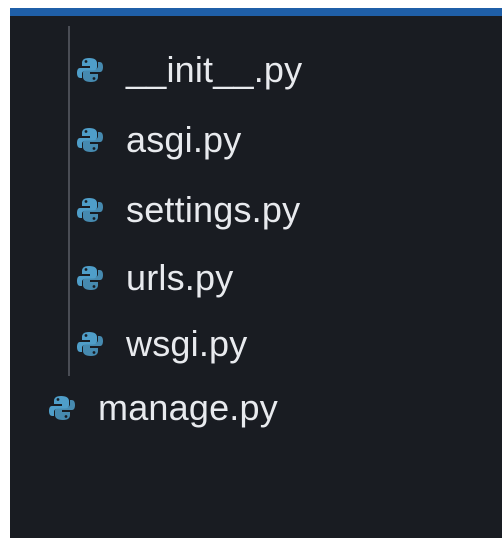  I want to click on file-item-urls: urls.py, so click(154, 278).